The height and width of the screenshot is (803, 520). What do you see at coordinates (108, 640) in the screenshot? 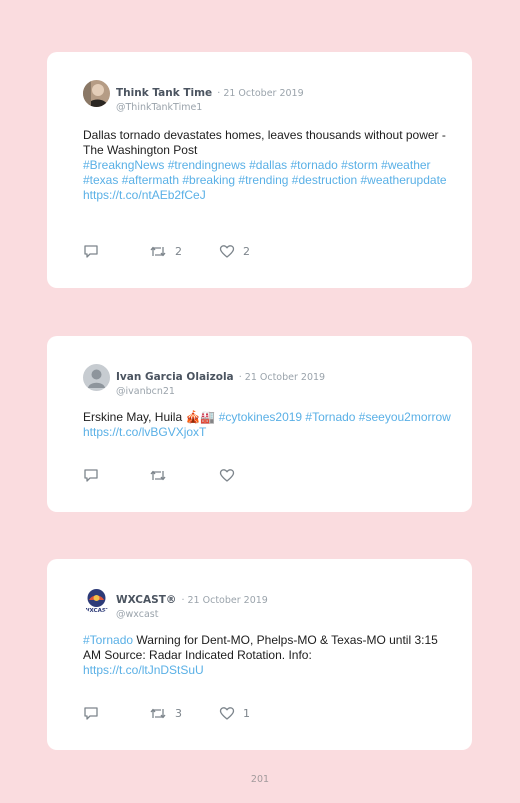
I see `tweet-hashtags: #Tornado` at bounding box center [108, 640].